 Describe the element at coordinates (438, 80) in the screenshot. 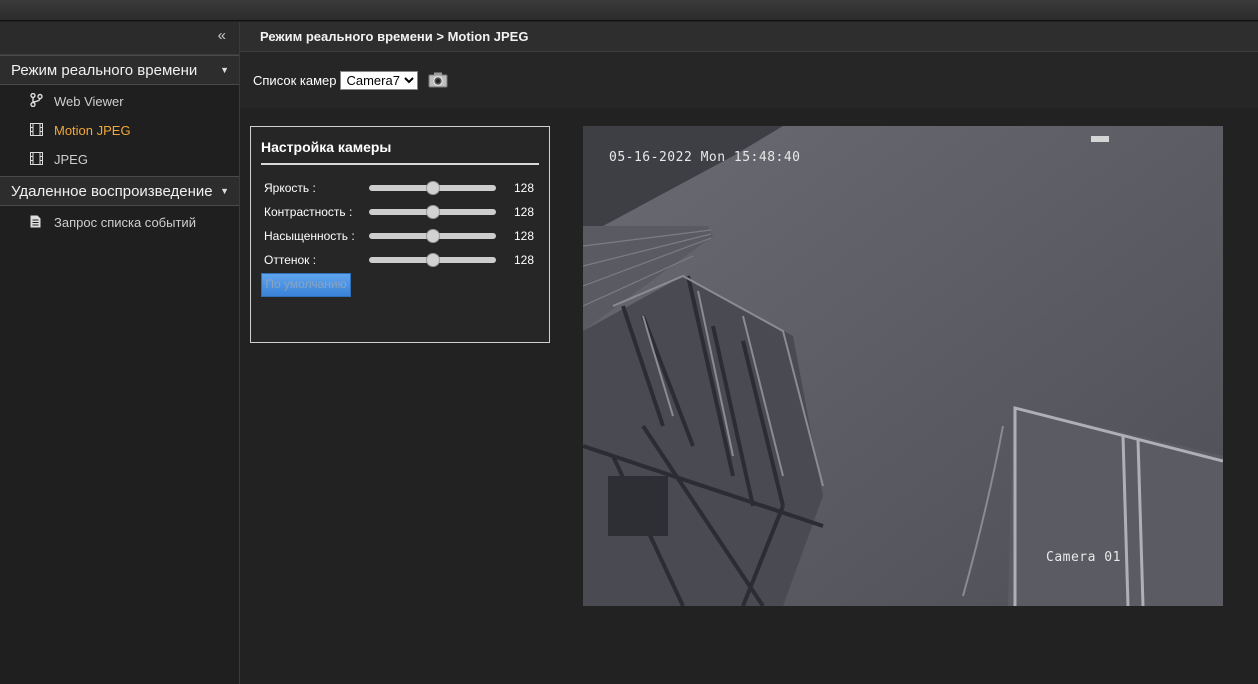

I see `camera-snapshot-icon` at that location.